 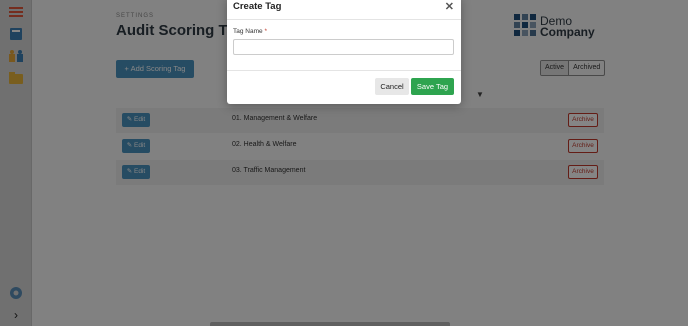 What do you see at coordinates (392, 86) in the screenshot?
I see `cancel-button: Cancel` at bounding box center [392, 86].